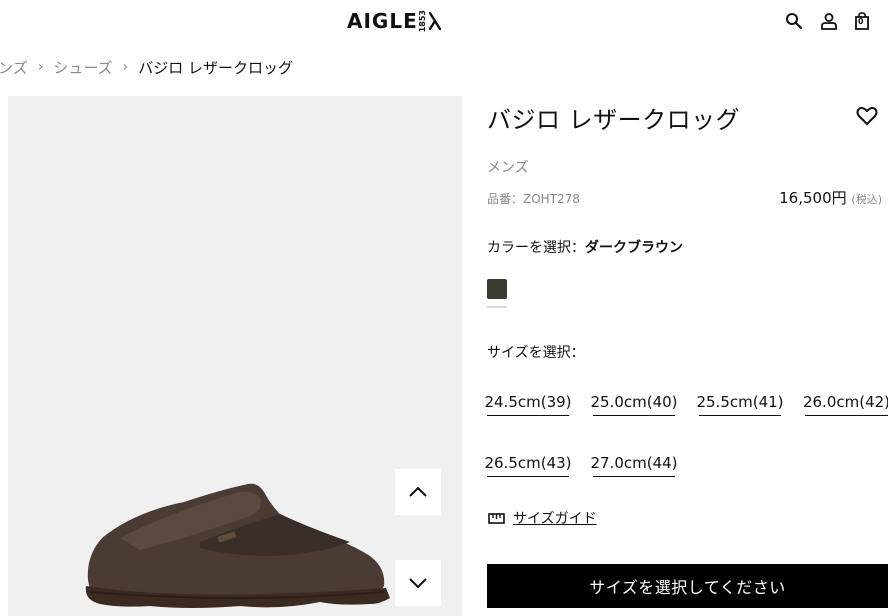  Describe the element at coordinates (528, 463) in the screenshot. I see `size-option: 26.5cm(43)` at that location.